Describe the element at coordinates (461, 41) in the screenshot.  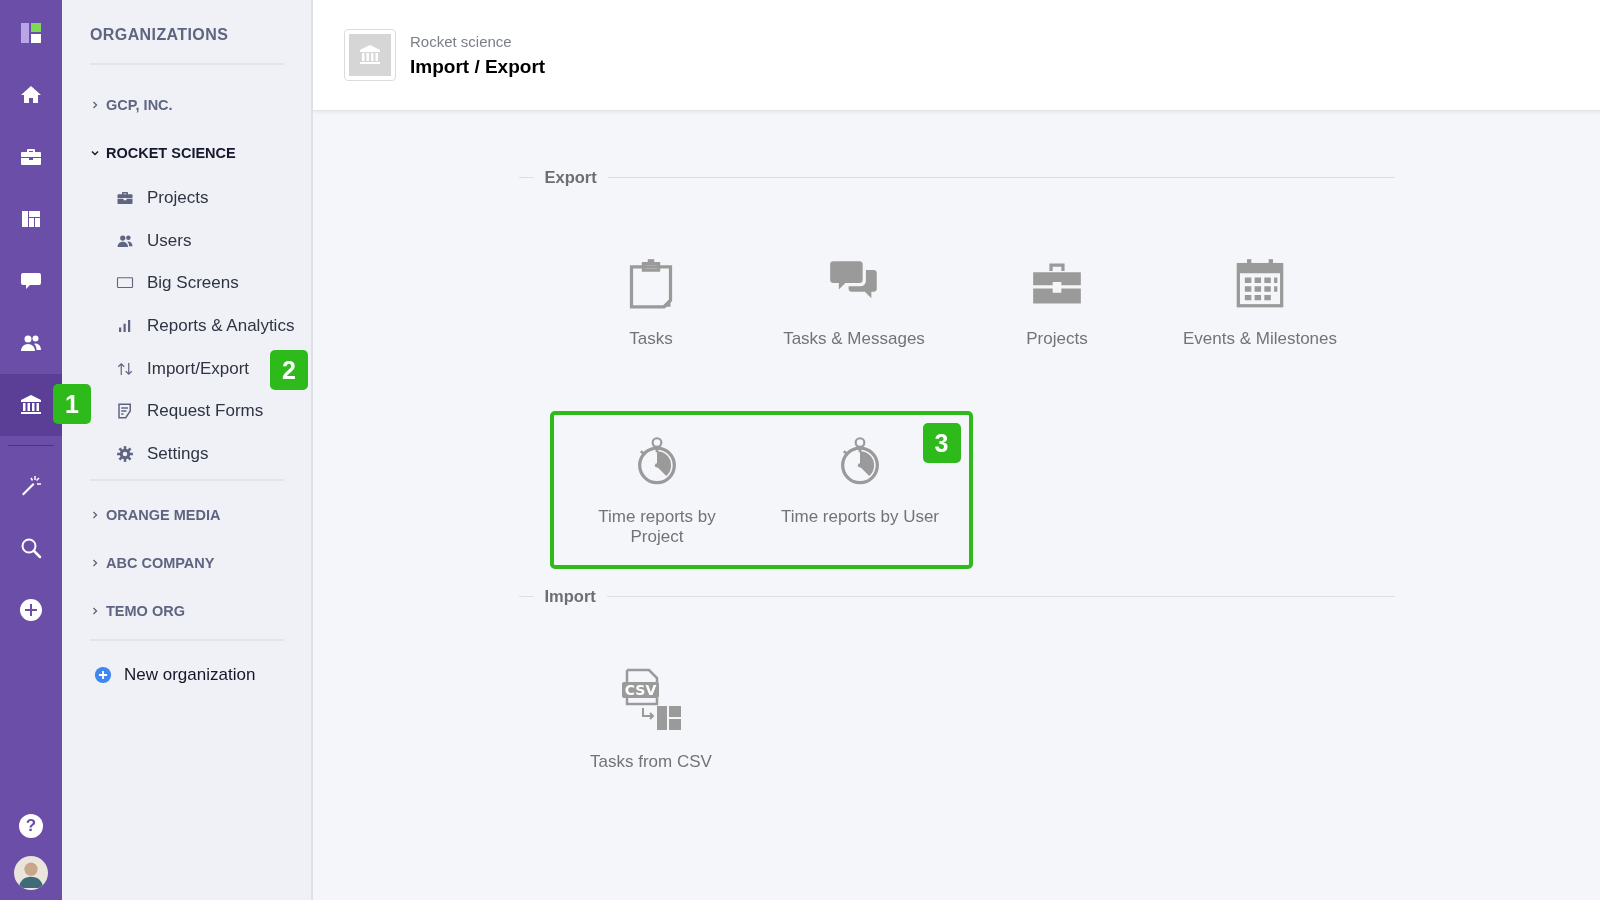
I see `organization-name: Rocket science` at that location.